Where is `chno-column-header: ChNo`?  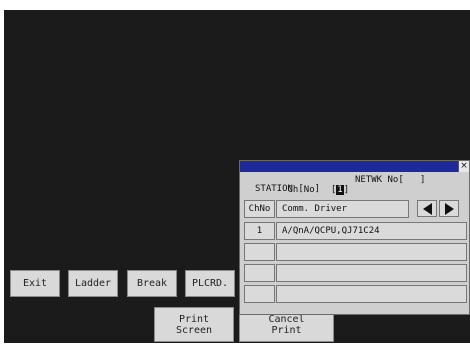
chno-column-header: ChNo is located at coordinates (259, 209).